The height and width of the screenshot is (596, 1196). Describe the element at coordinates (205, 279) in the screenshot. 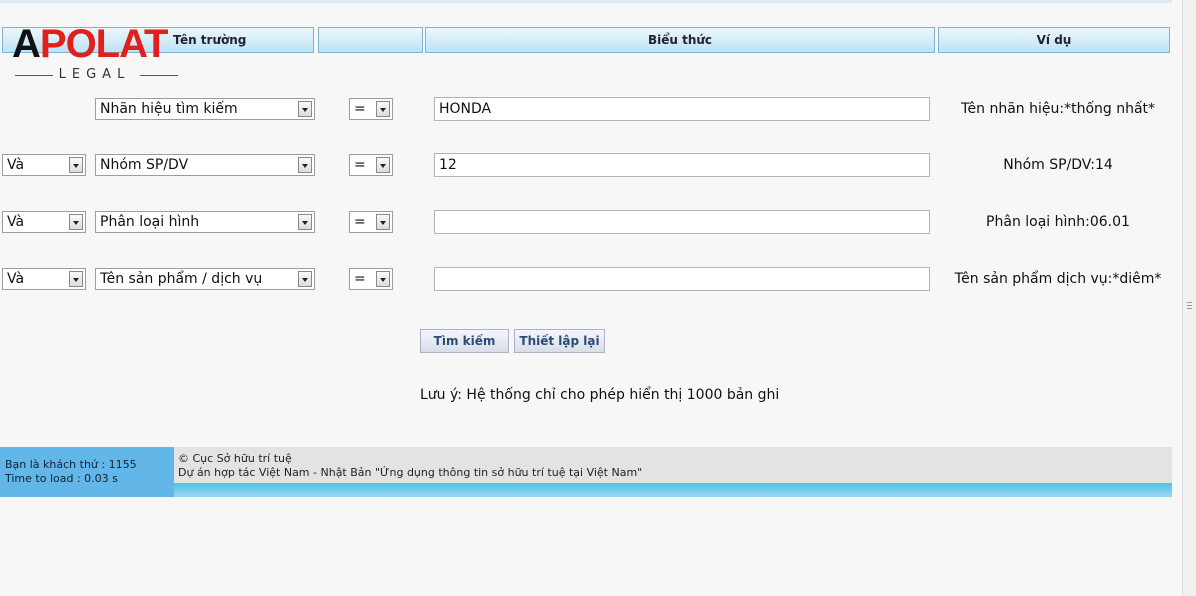

I see `field-select-4: Tên sản phẩm / dịch vụ` at that location.